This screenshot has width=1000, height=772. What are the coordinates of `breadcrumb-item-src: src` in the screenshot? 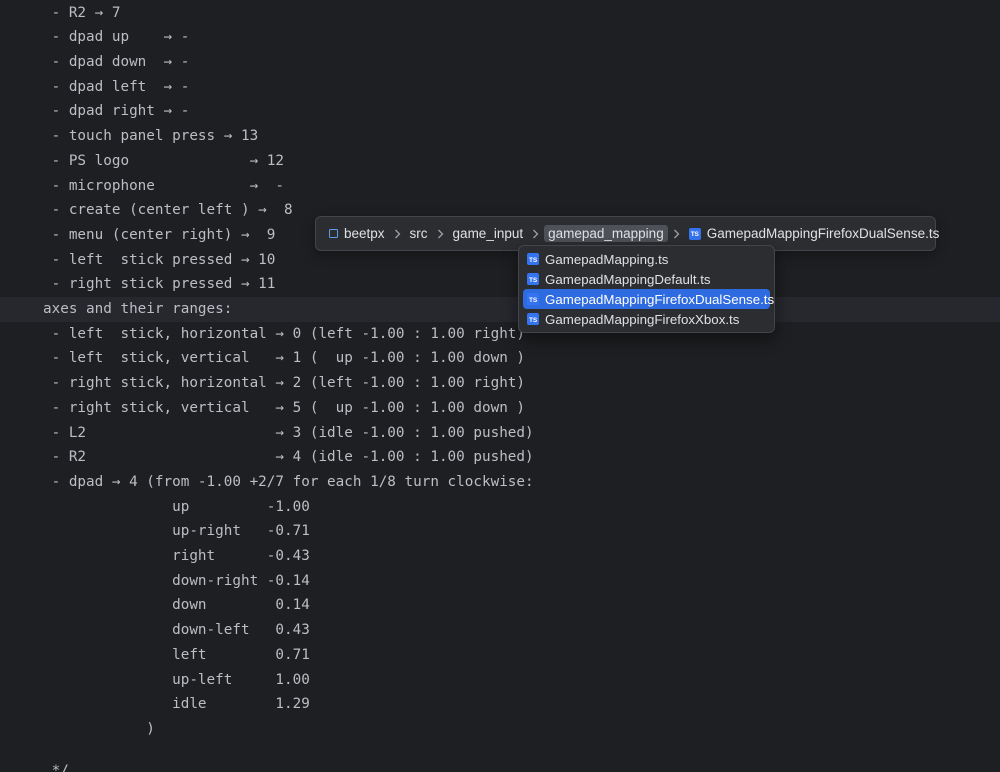 It's located at (419, 233).